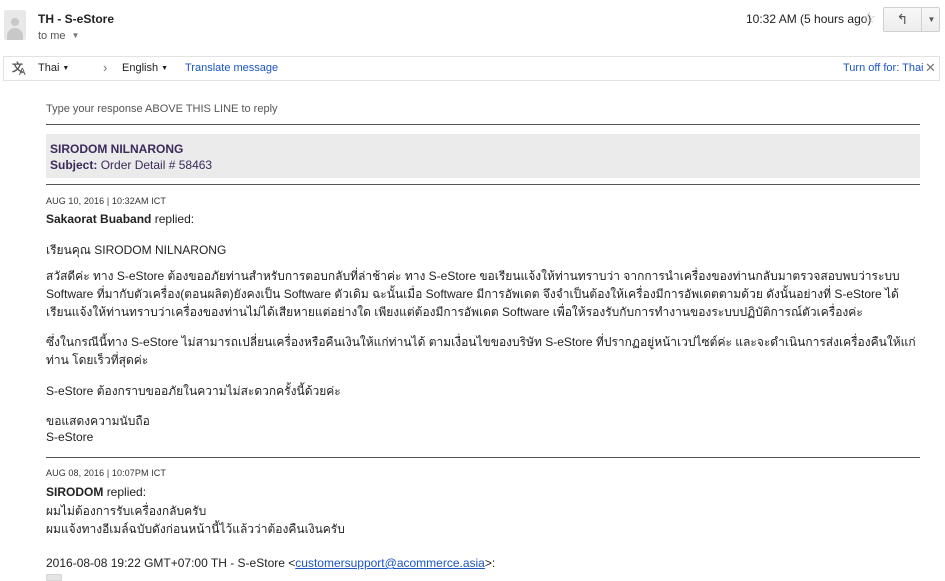  What do you see at coordinates (99, 219) in the screenshot?
I see `reply-author: Sakaorat Buaband` at bounding box center [99, 219].